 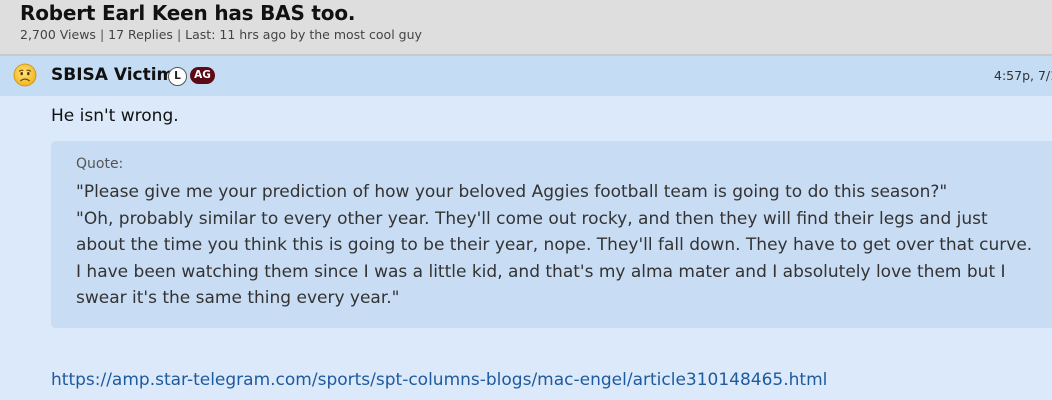 What do you see at coordinates (140, 34) in the screenshot?
I see `replies-count: 17 Replies` at bounding box center [140, 34].